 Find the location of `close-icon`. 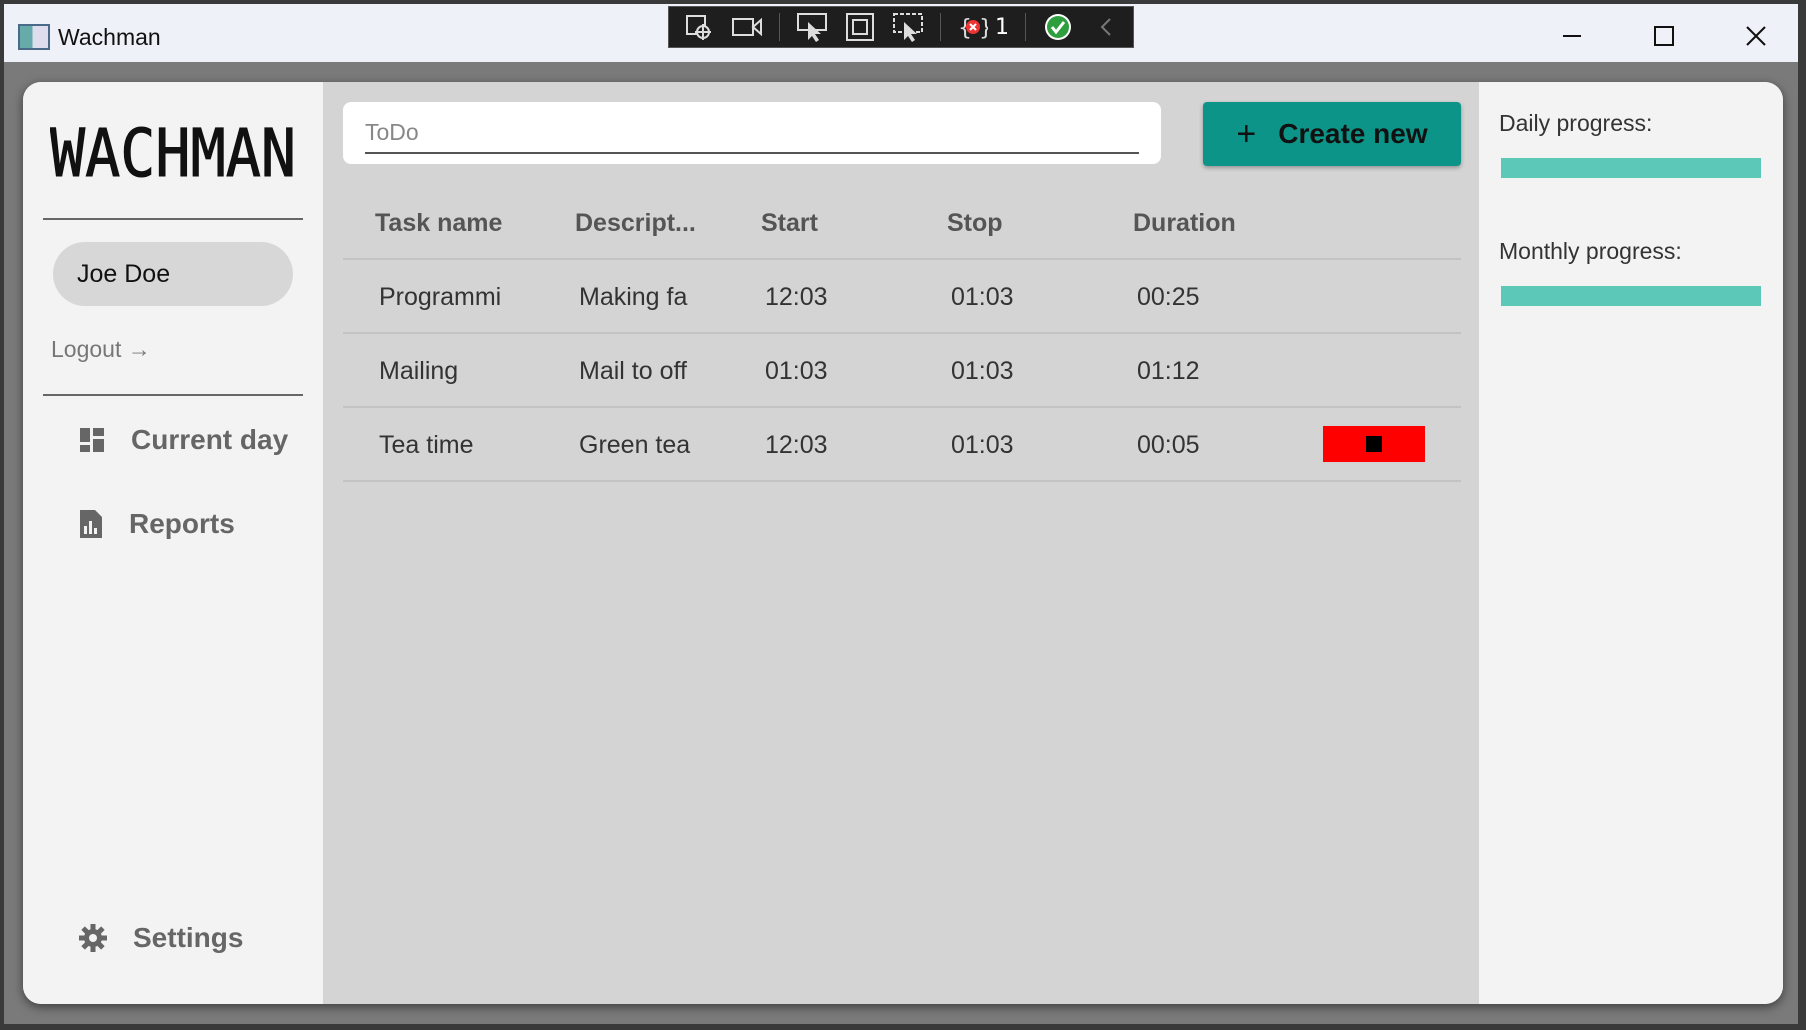

close-icon is located at coordinates (1756, 36).